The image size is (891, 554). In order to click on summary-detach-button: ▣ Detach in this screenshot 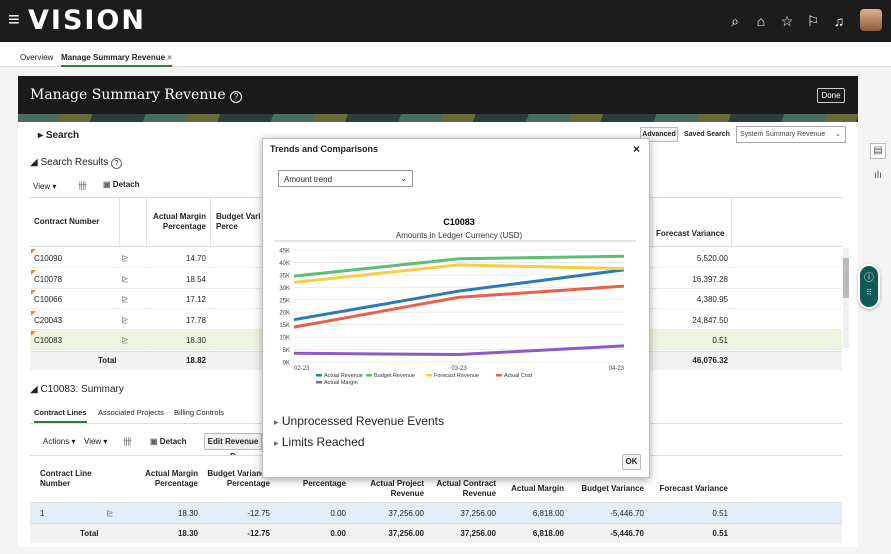, I will do `click(168, 441)`.